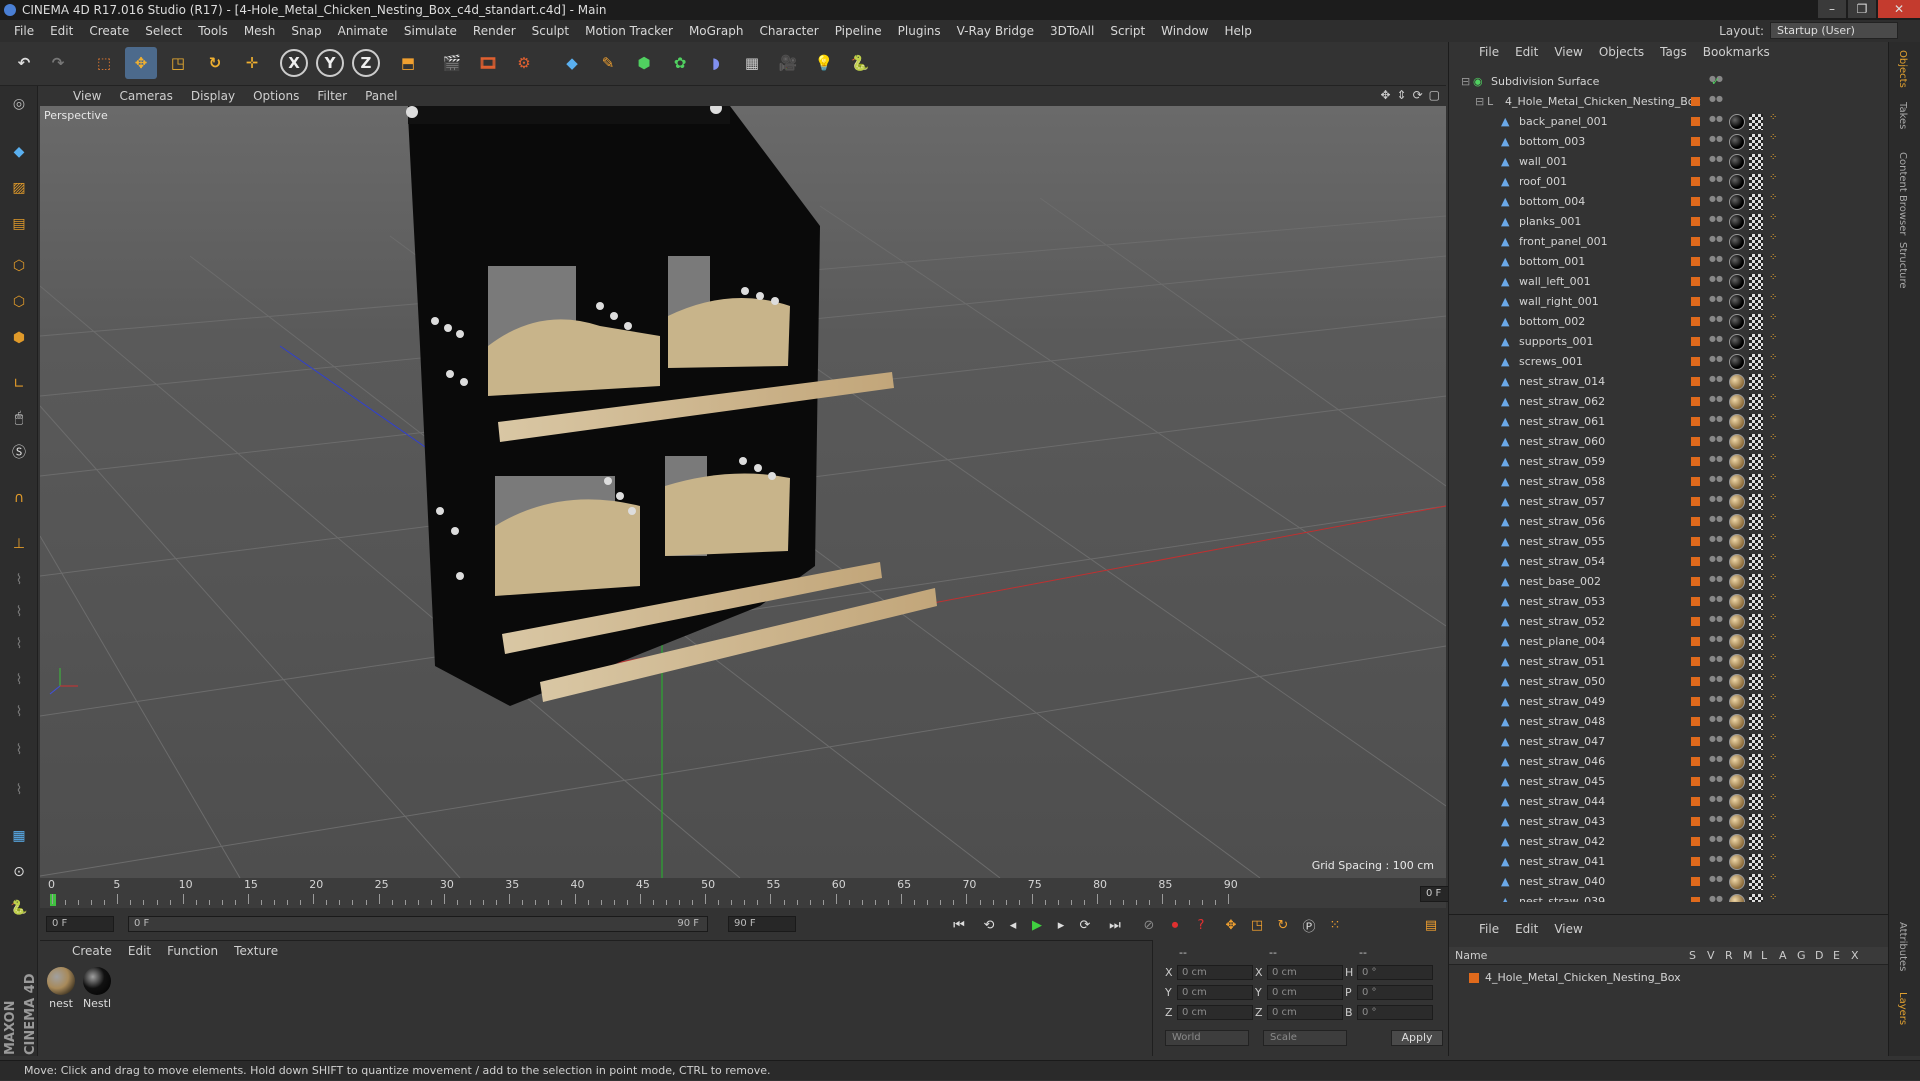 Image resolution: width=1920 pixels, height=1081 pixels. I want to click on object-row: ▲ nest_base_002 ●● ⁘, so click(1669, 582).